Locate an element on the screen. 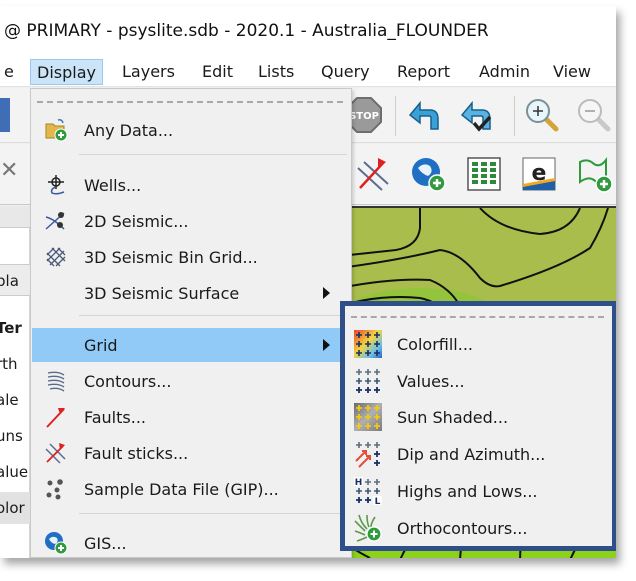 The image size is (636, 581). highs-lows-icon: HL is located at coordinates (368, 491).